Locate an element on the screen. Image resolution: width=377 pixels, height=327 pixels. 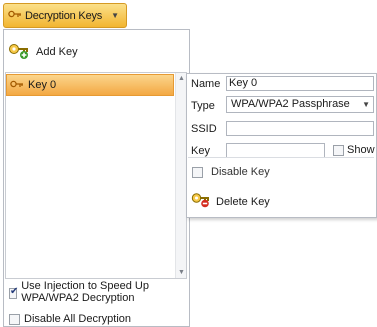
show-key-option: Show is located at coordinates (354, 150).